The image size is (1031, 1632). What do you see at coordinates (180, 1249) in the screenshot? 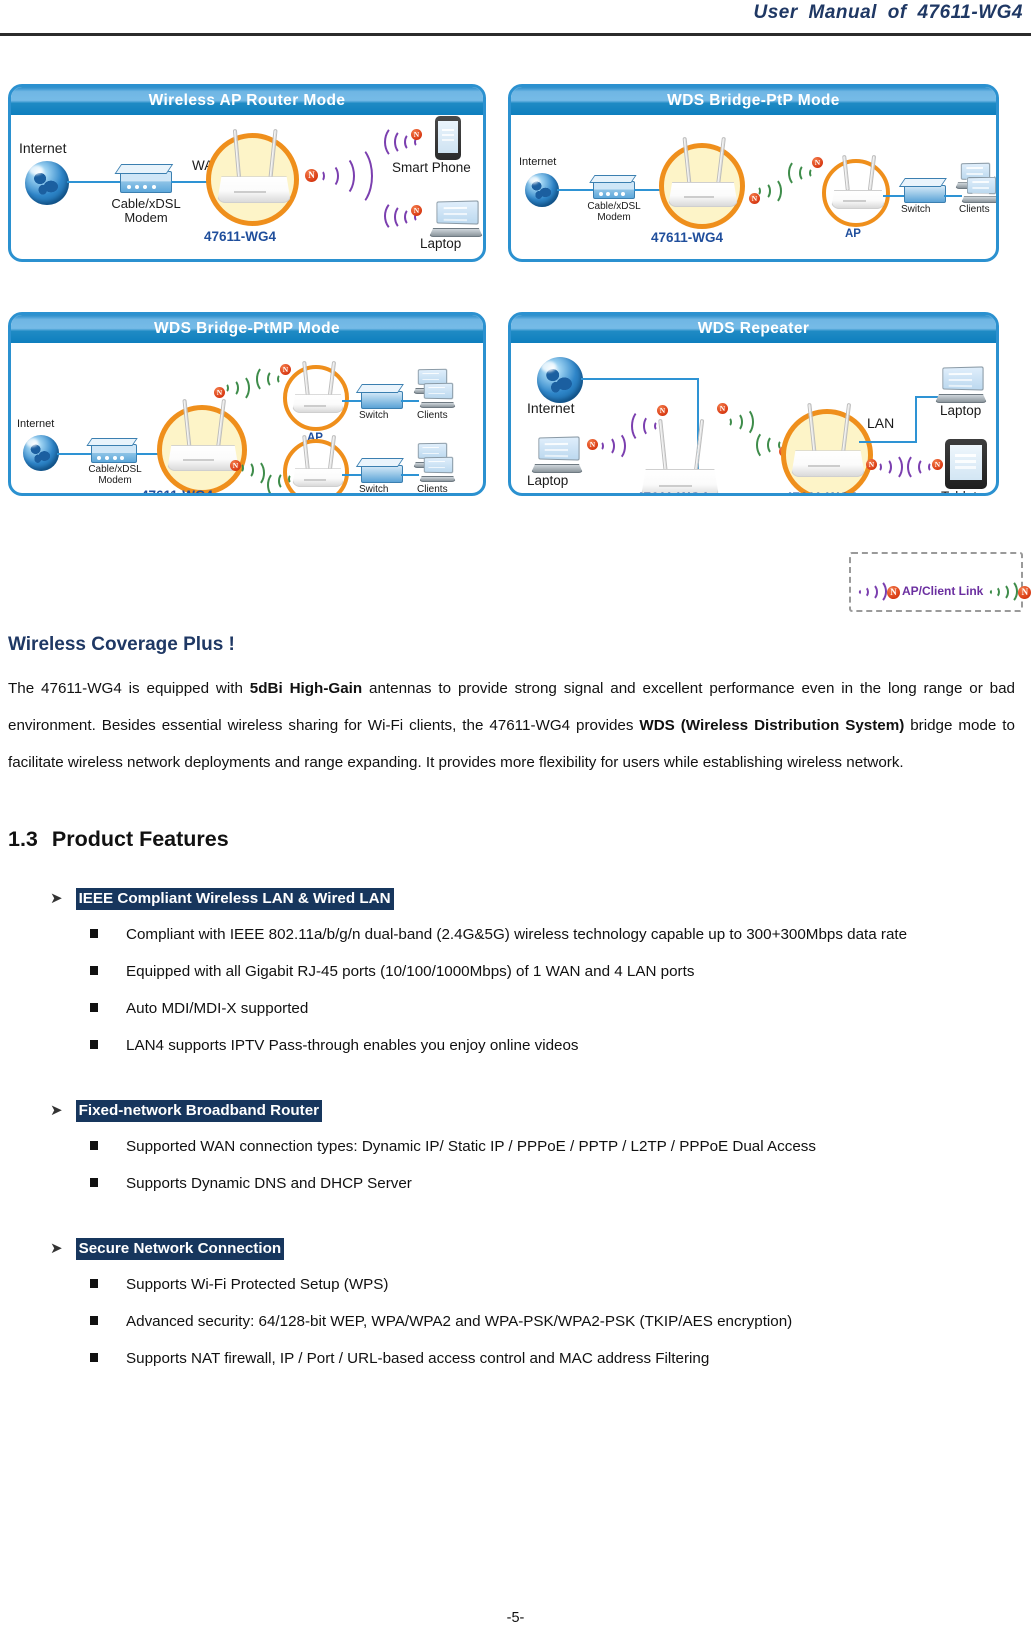
I see `feature-heading-label: Secure Network Connection` at bounding box center [180, 1249].